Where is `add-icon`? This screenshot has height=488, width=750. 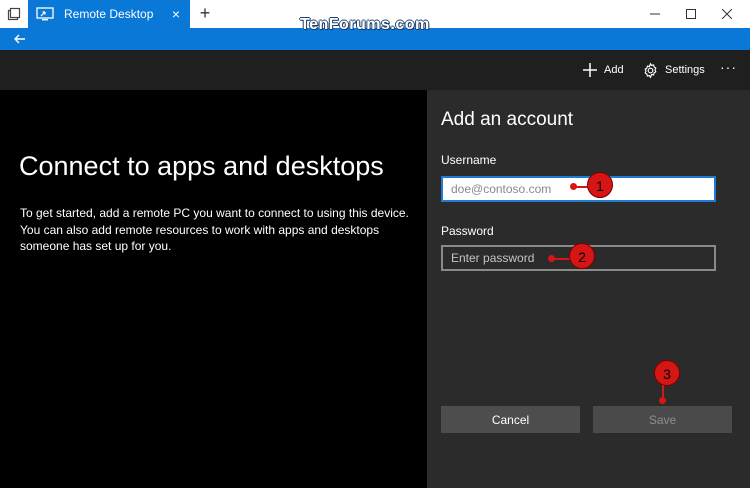 add-icon is located at coordinates (590, 70).